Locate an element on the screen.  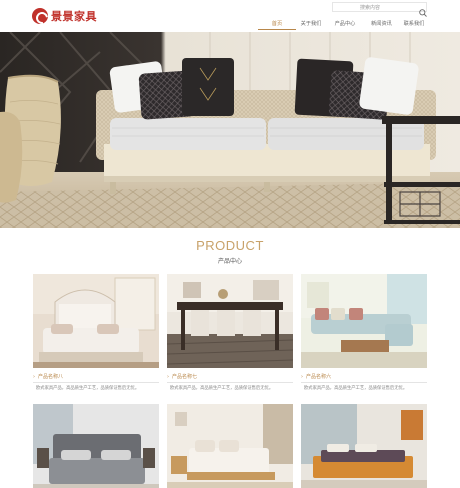
product-name: 产品名称八 is located at coordinates (48, 376).